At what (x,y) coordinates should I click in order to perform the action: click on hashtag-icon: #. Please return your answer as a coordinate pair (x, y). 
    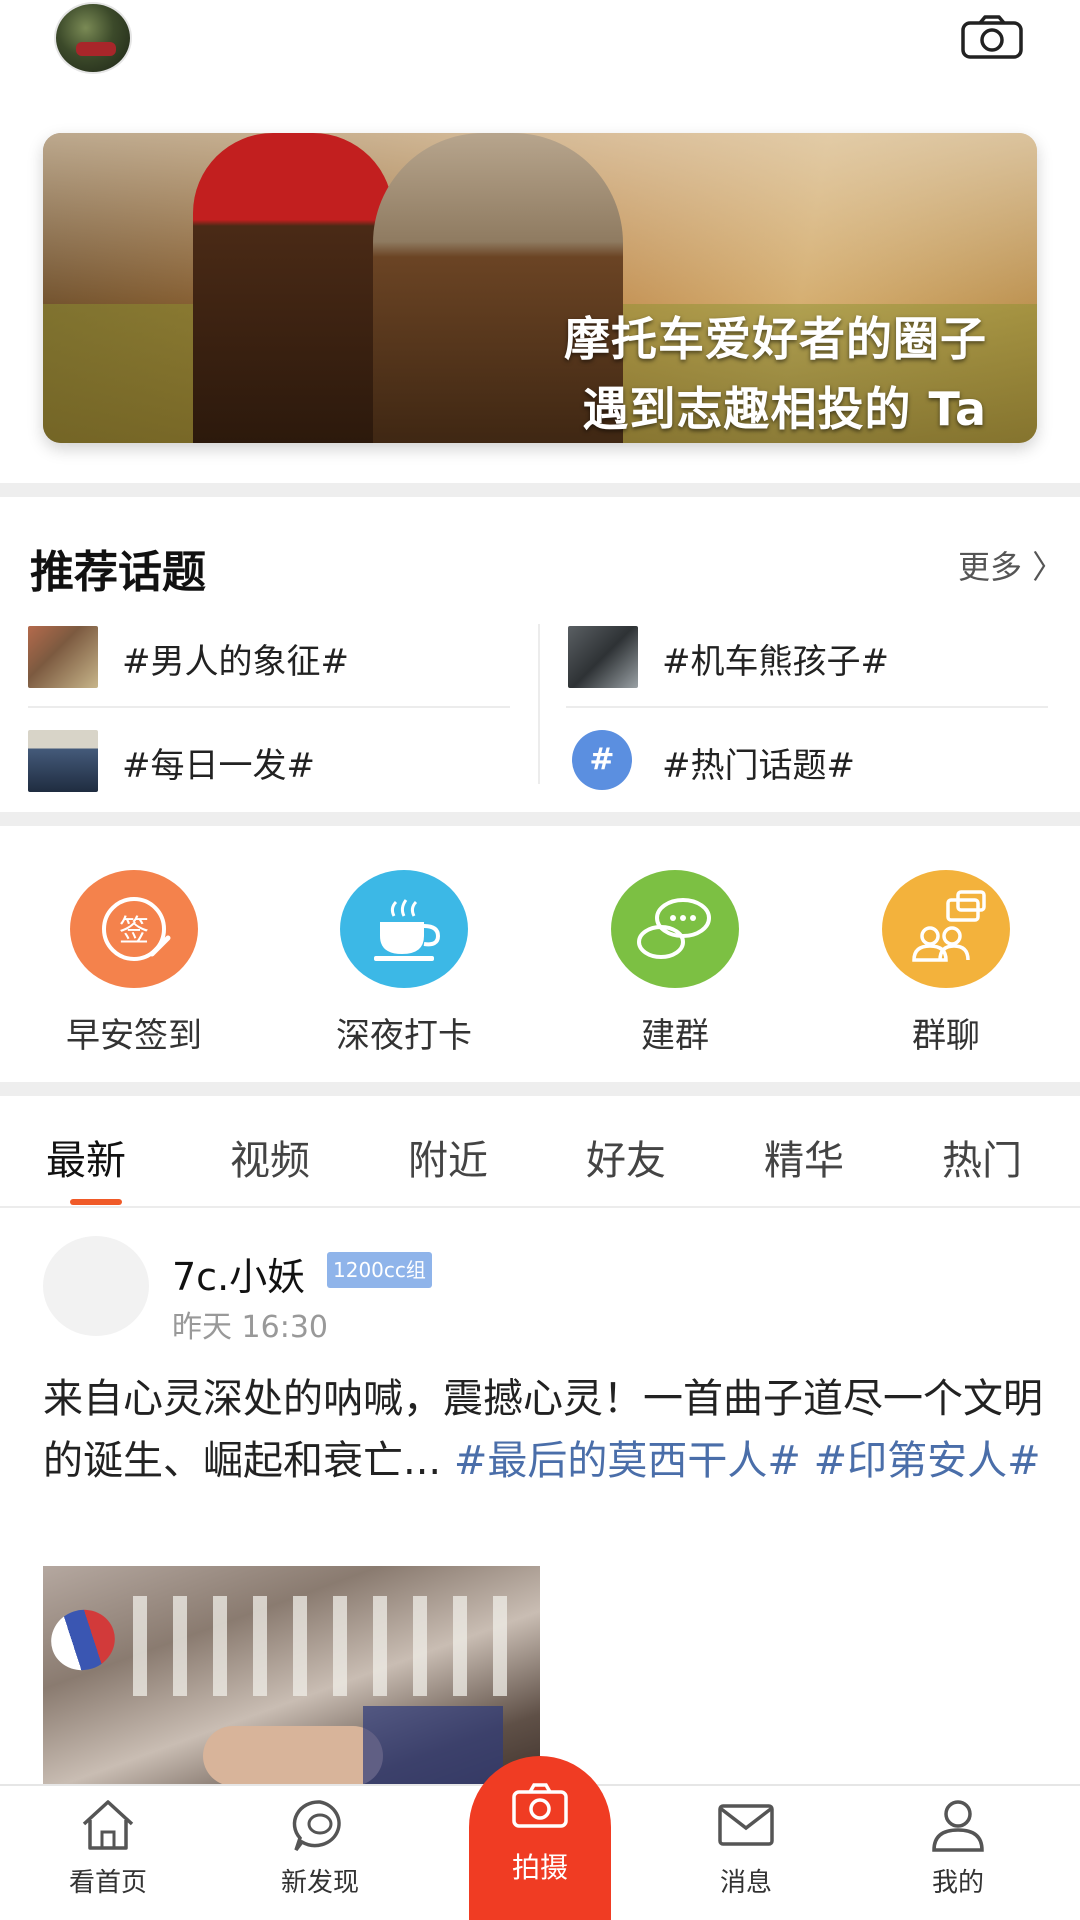
    Looking at the image, I should click on (602, 760).